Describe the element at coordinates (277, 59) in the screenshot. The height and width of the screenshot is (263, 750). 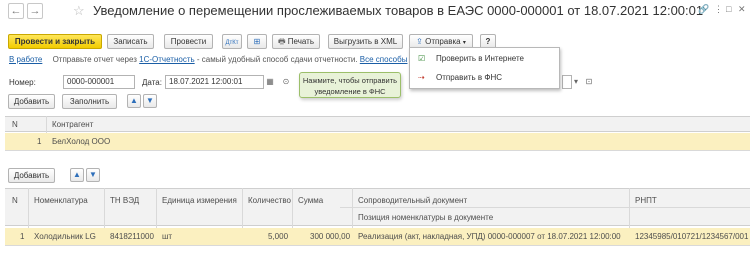
I see `status-text-2: - самый удобный способ сдачи отчетности.` at that location.